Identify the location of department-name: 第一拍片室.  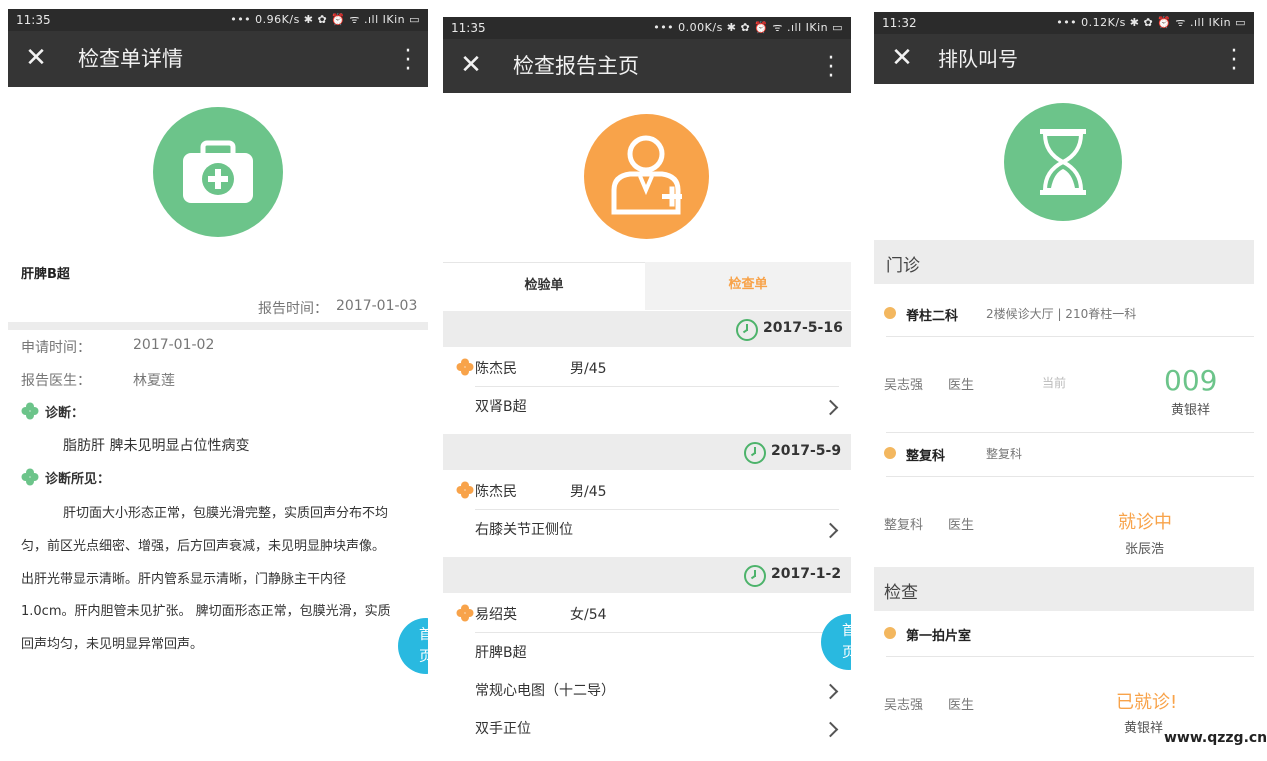
(939, 636).